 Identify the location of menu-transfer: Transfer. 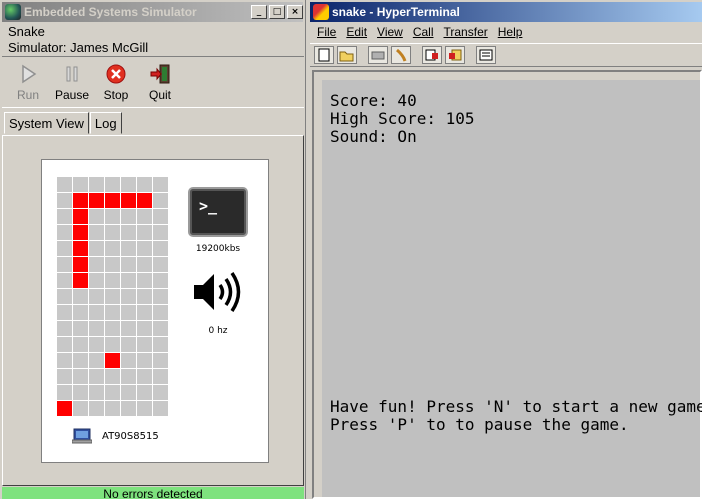
(466, 33).